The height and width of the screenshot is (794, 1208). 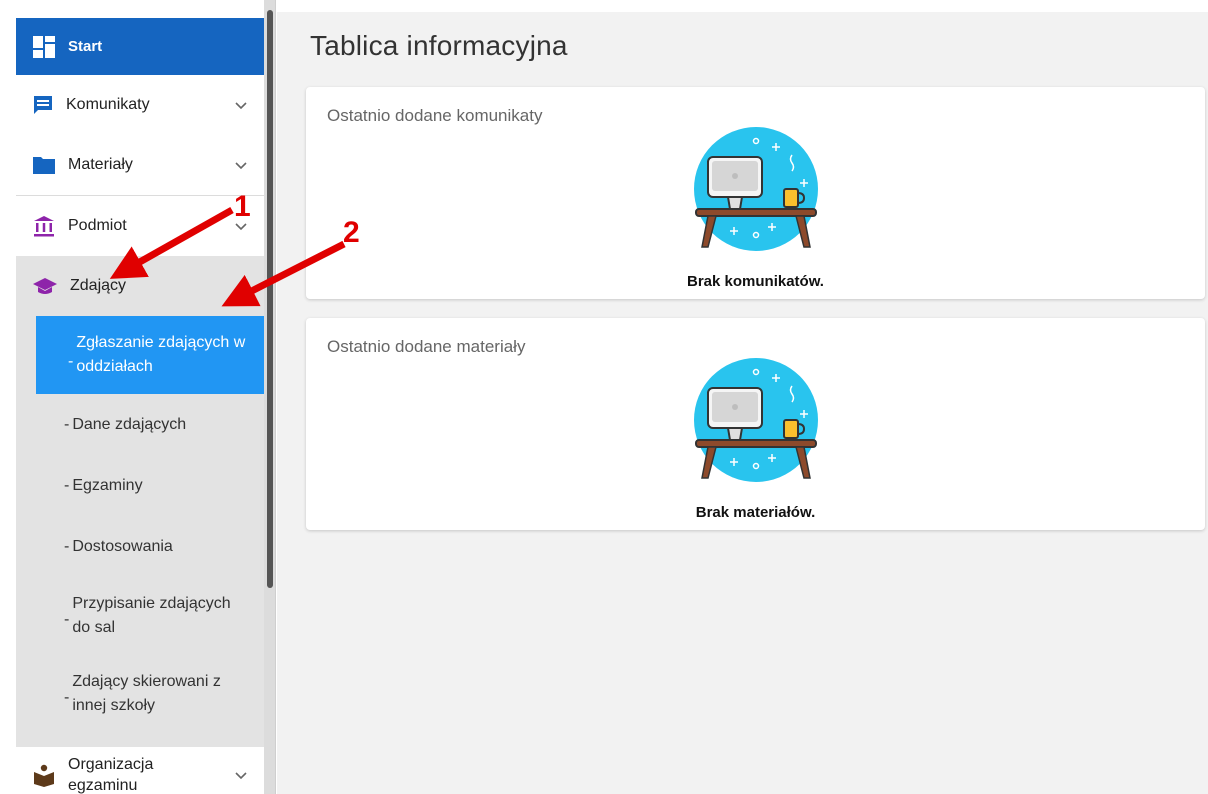 What do you see at coordinates (98, 285) in the screenshot?
I see `sidebar-item-label: Zdający` at bounding box center [98, 285].